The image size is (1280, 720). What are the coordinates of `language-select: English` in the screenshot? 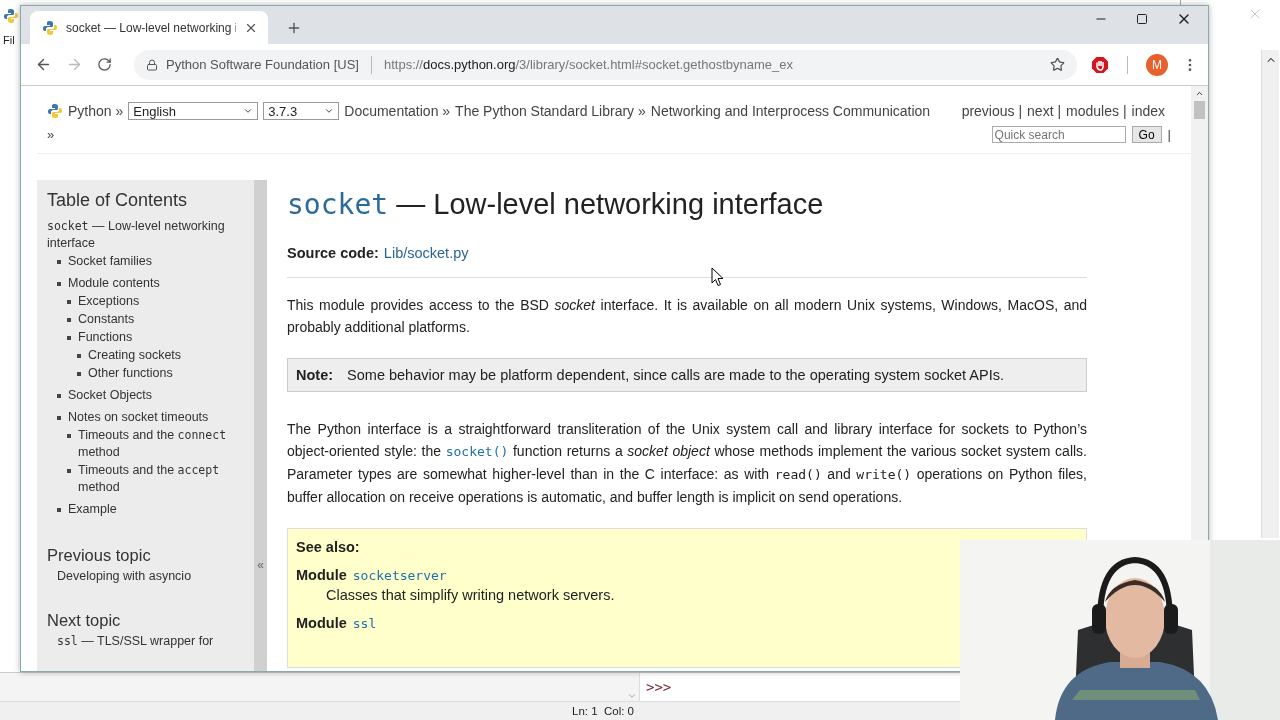 It's located at (193, 111).